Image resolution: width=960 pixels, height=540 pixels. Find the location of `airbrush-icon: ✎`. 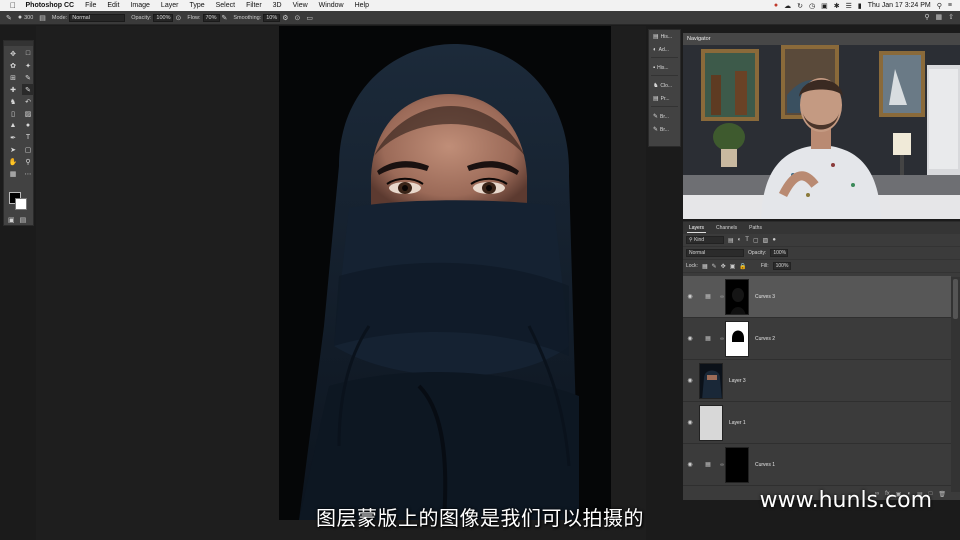

airbrush-icon: ✎ is located at coordinates (225, 18).